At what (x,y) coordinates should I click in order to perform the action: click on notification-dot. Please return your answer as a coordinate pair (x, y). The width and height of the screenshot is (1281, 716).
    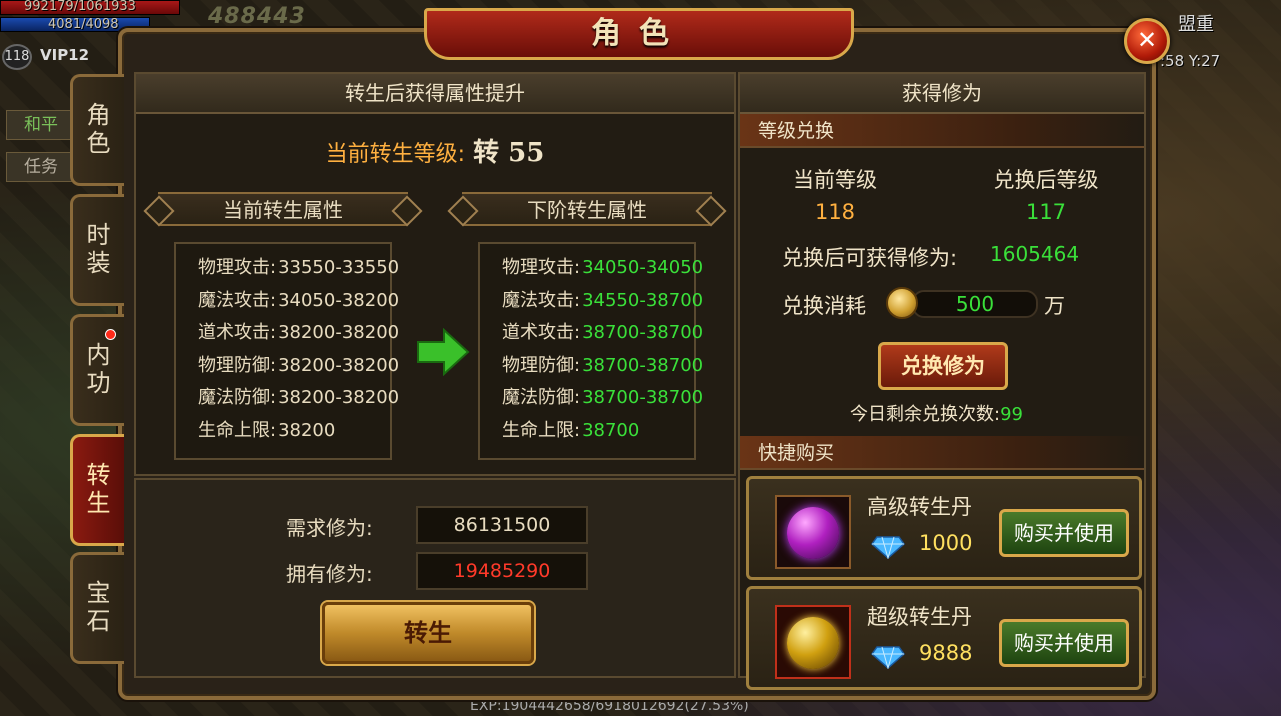
    Looking at the image, I should click on (110, 334).